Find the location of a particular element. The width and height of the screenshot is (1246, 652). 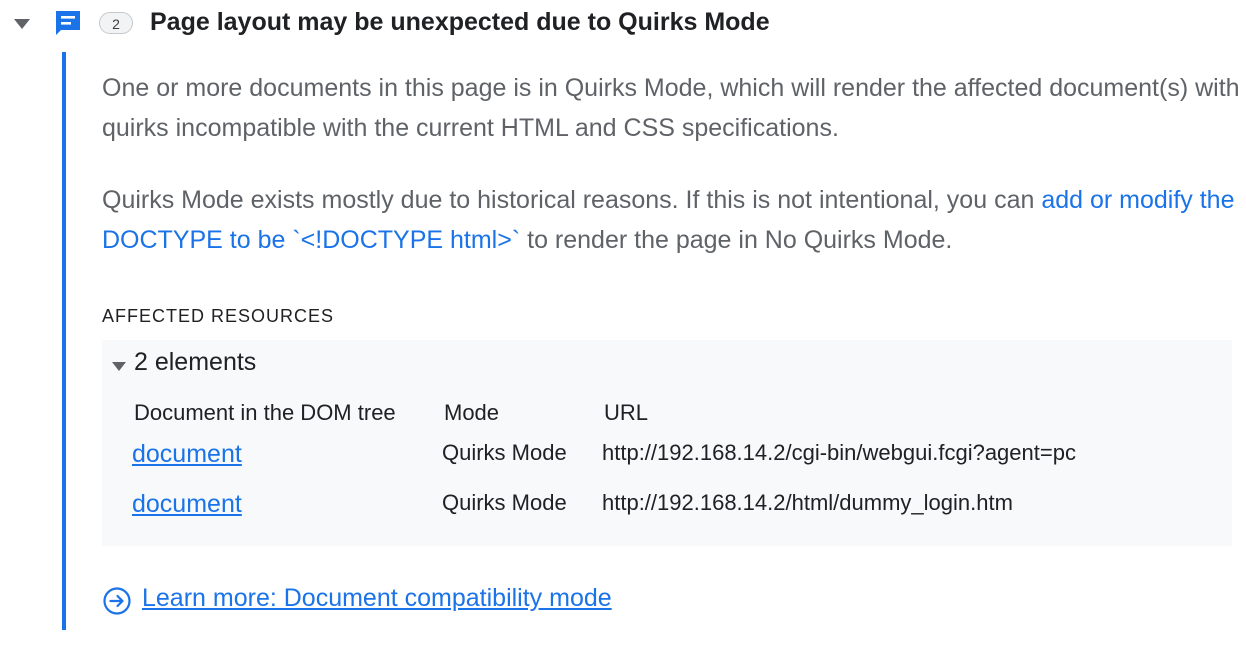

column-header-document: Document in the DOM tree is located at coordinates (265, 412).